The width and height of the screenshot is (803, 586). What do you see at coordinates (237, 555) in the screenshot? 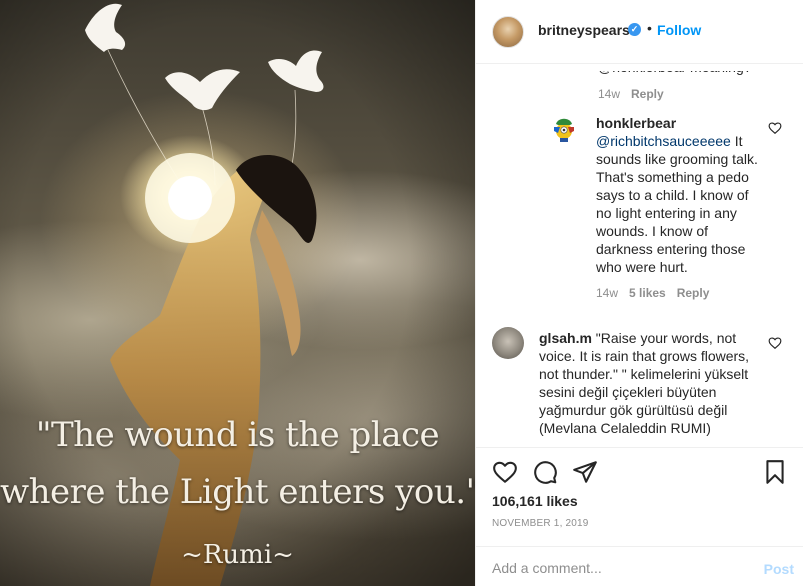
I see `quote-author: ~Rumi~` at bounding box center [237, 555].